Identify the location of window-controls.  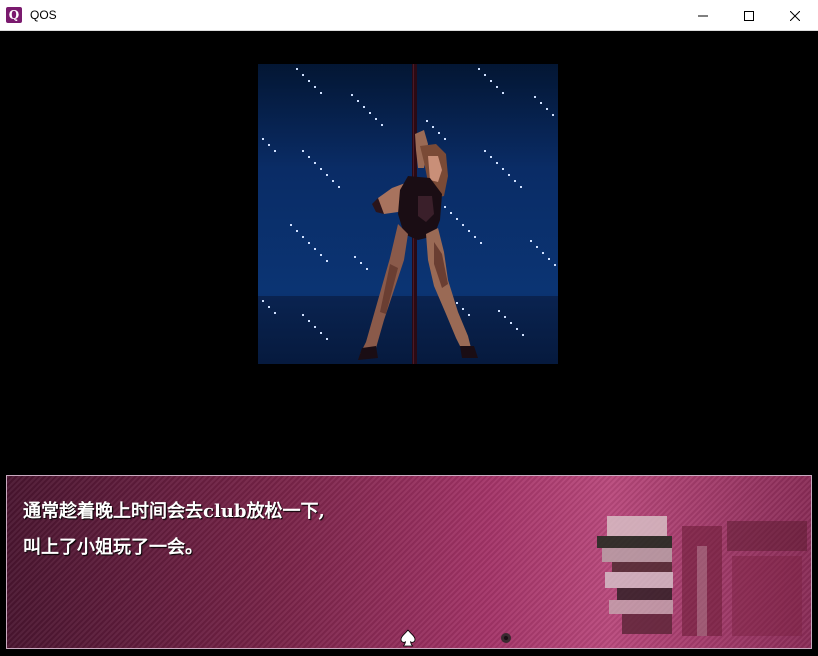
(749, 15).